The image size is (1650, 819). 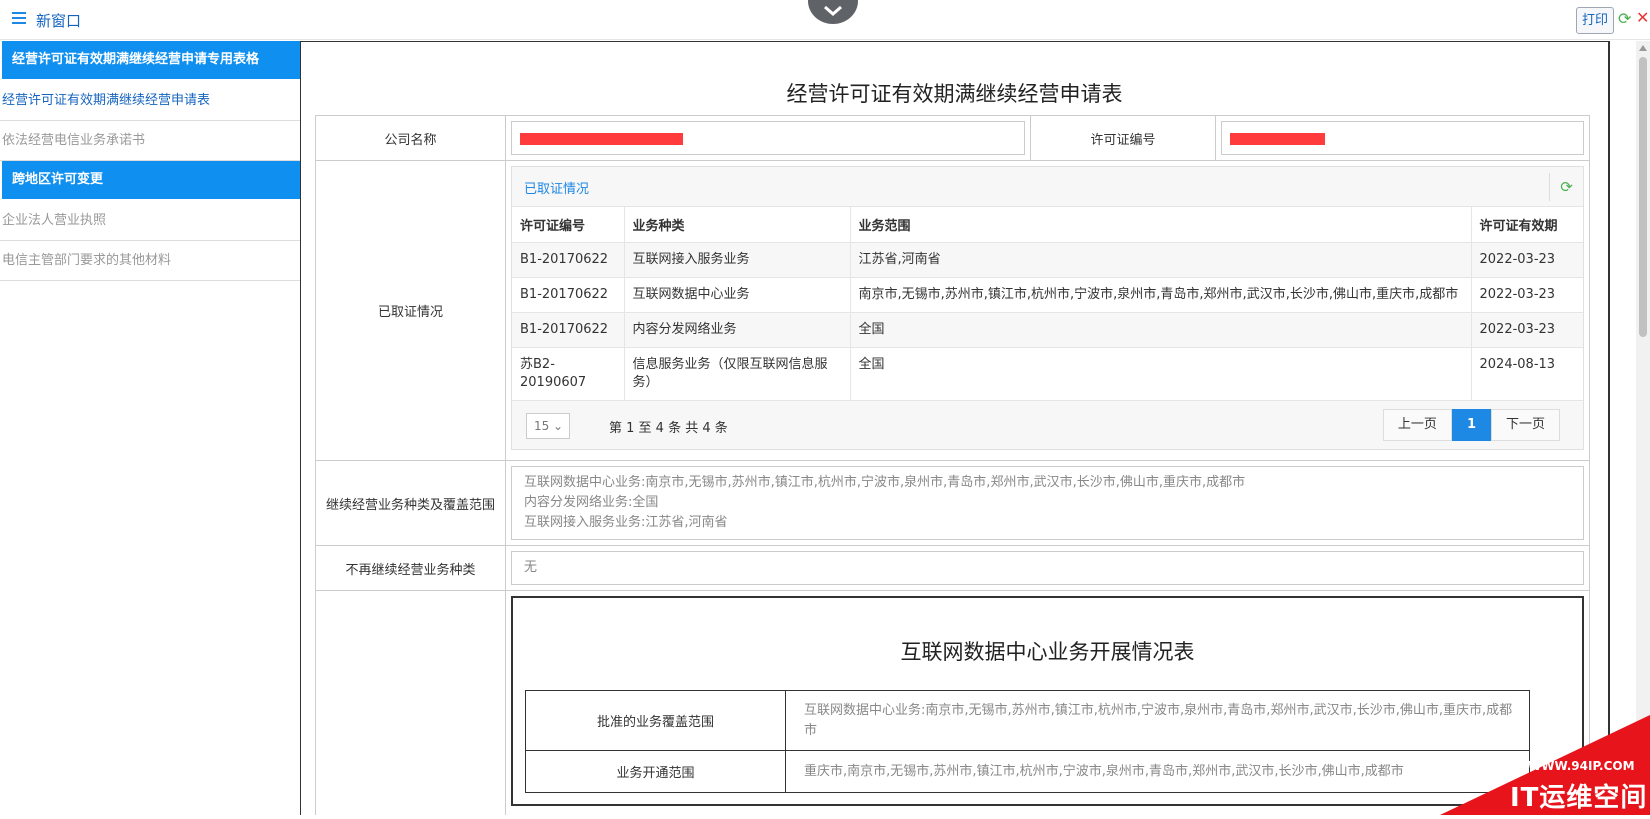 I want to click on sidebar-item-business-license: 企业法人营业执照, so click(x=150, y=221).